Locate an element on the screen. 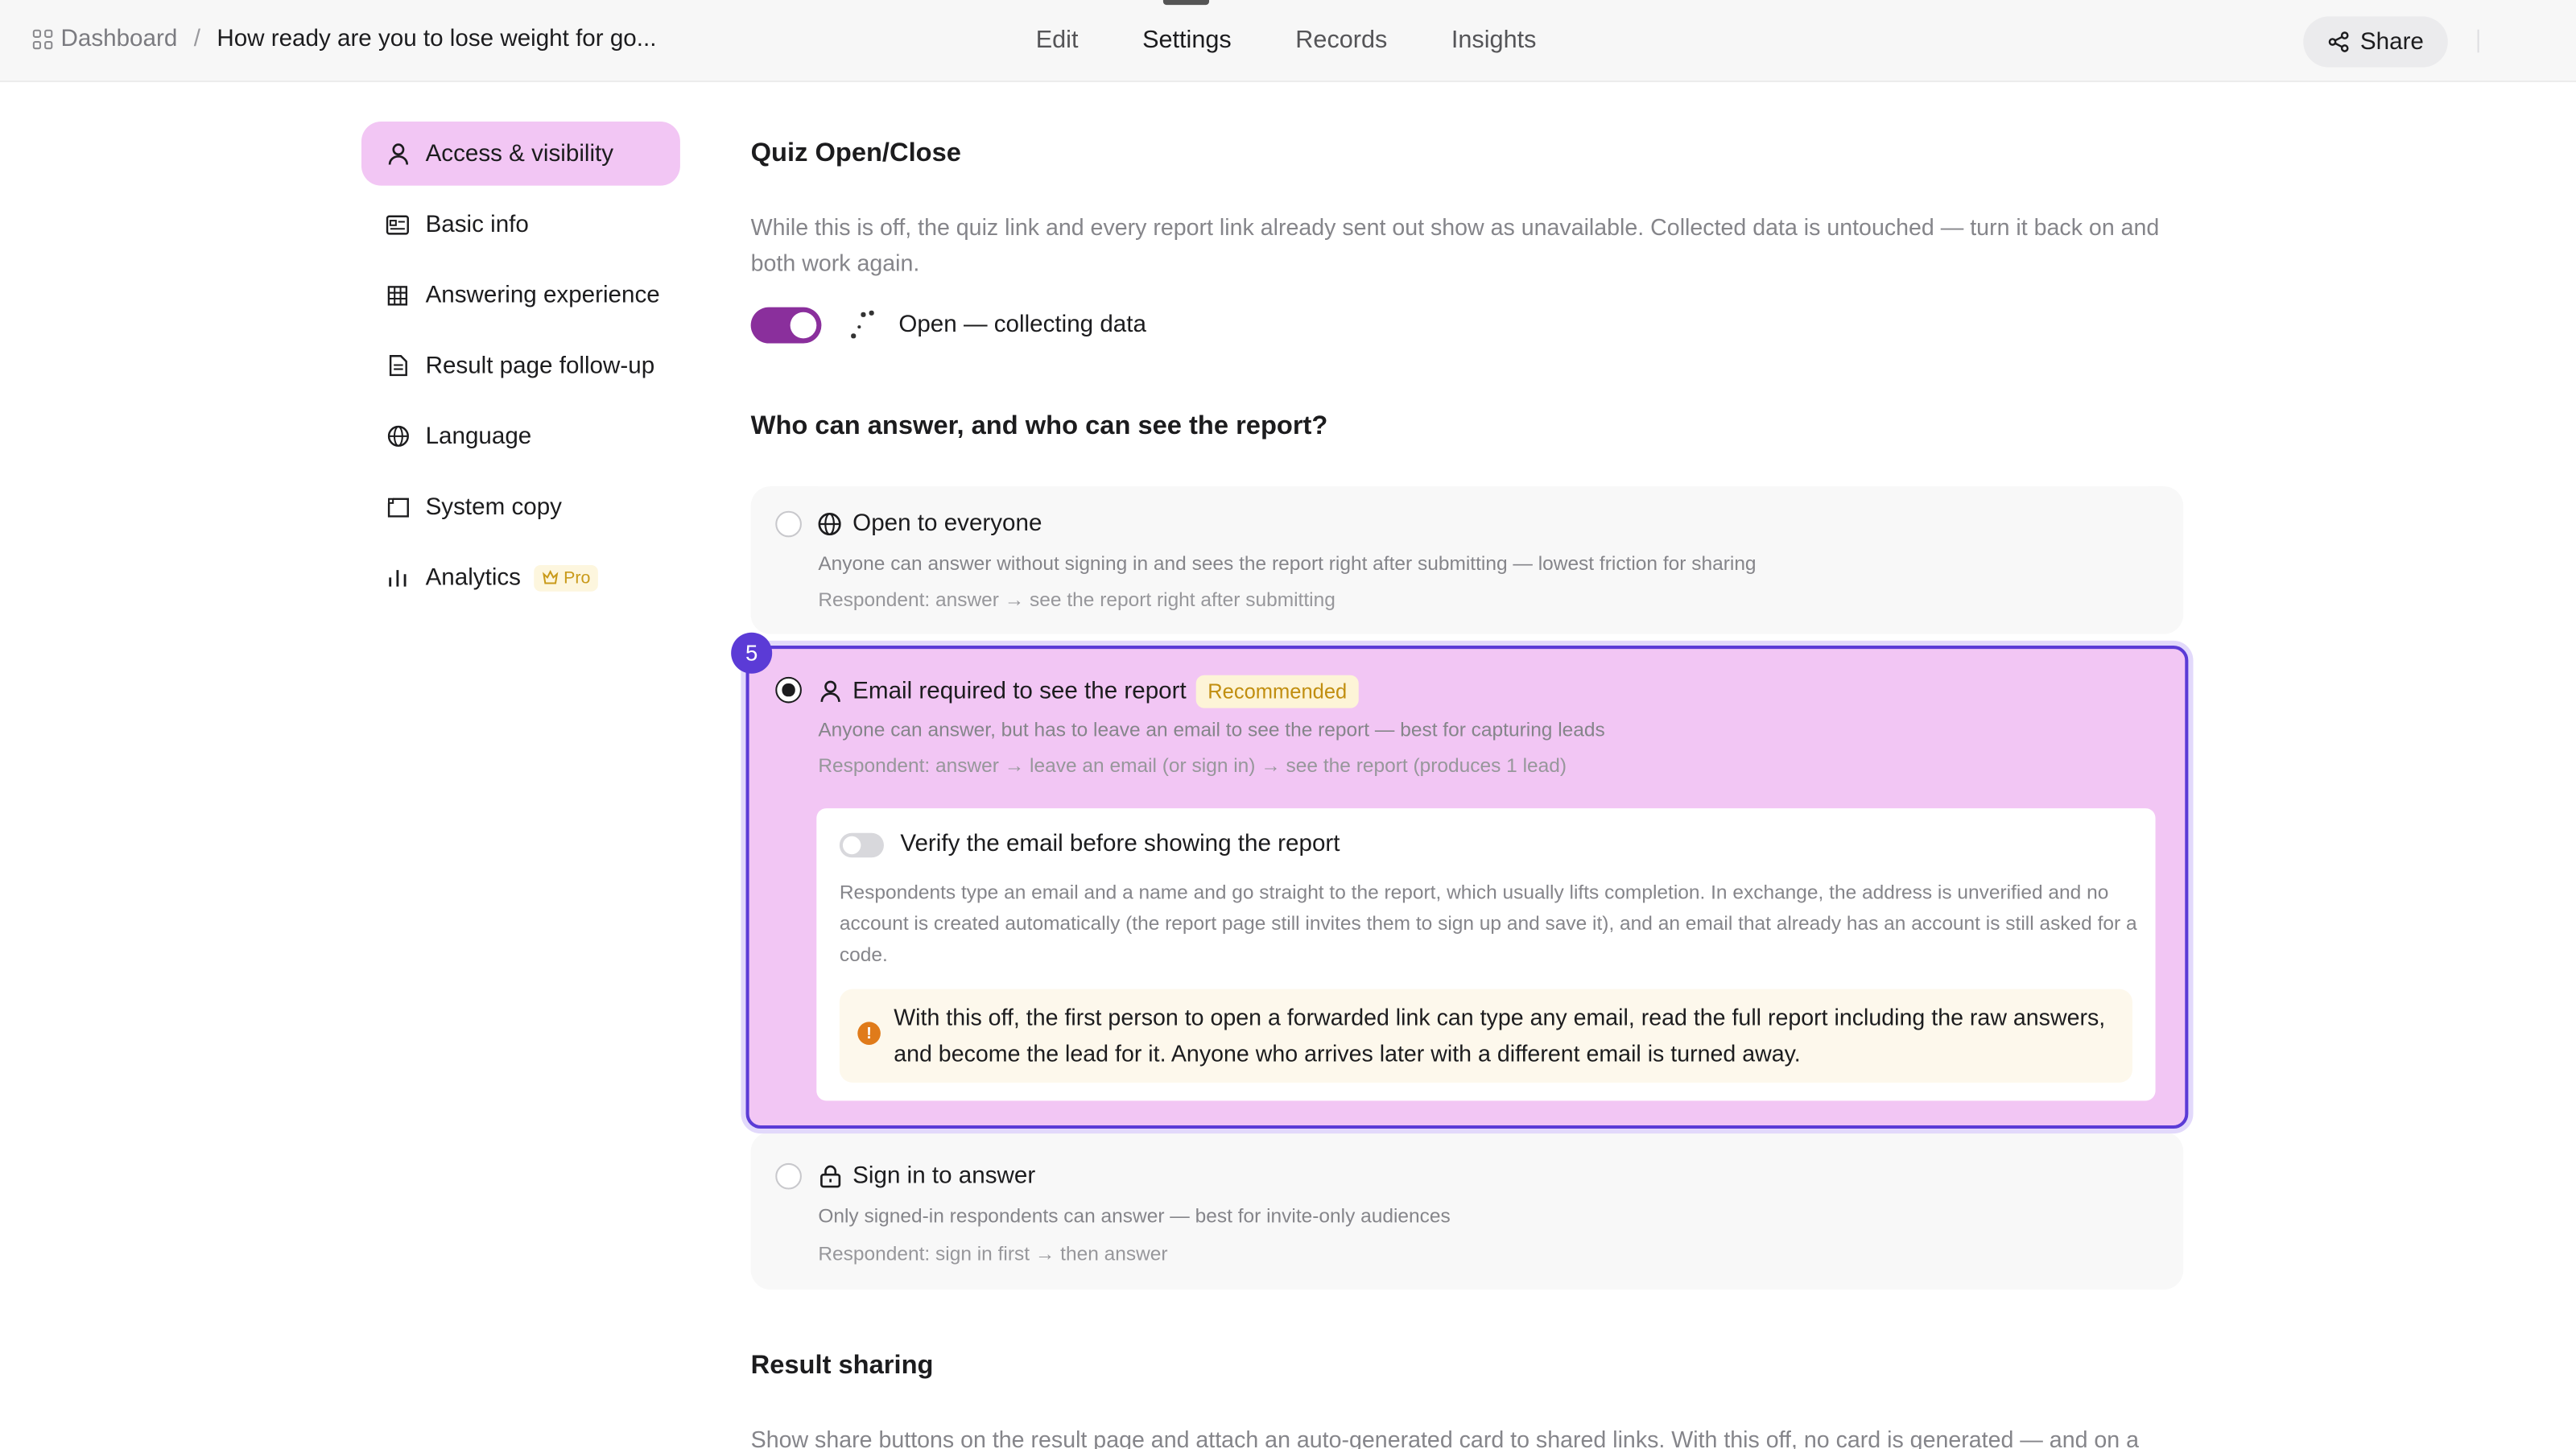 Image resolution: width=2576 pixels, height=1449 pixels. sidebar-item-label: Basic info is located at coordinates (477, 224).